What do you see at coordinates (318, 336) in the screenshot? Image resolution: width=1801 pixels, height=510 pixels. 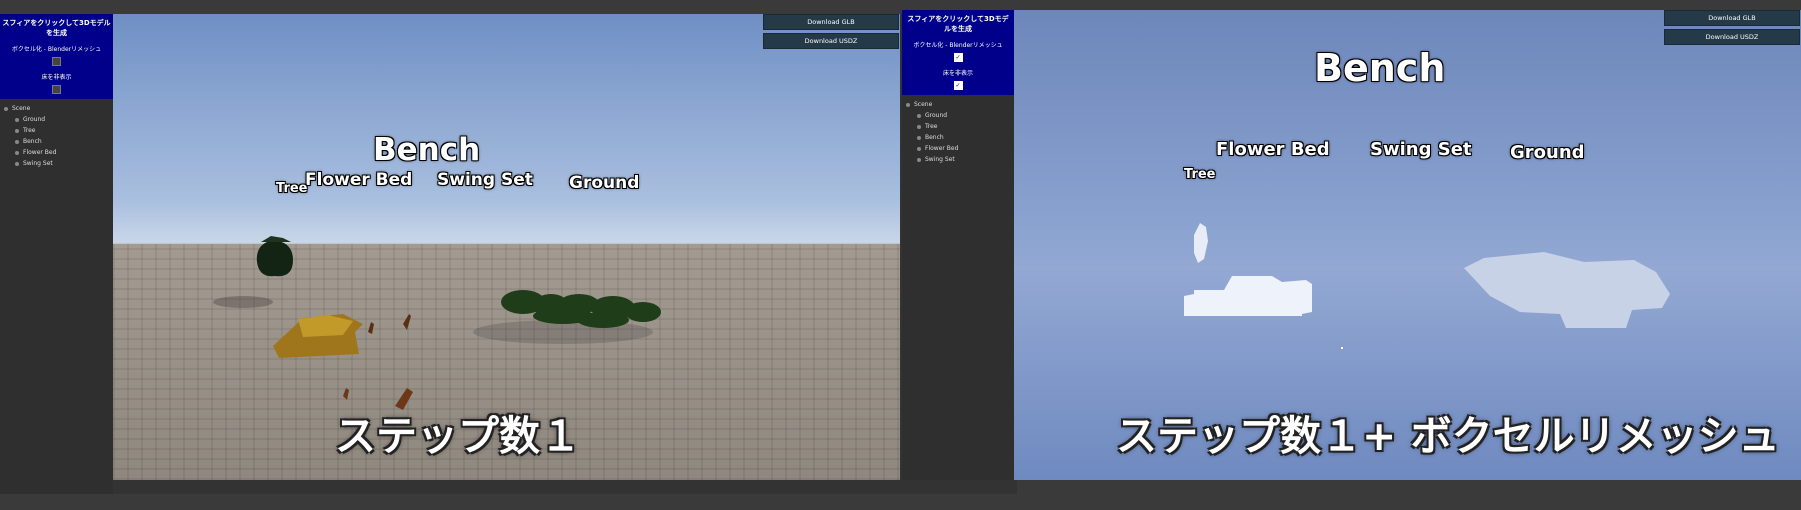 I see `bench-model` at bounding box center [318, 336].